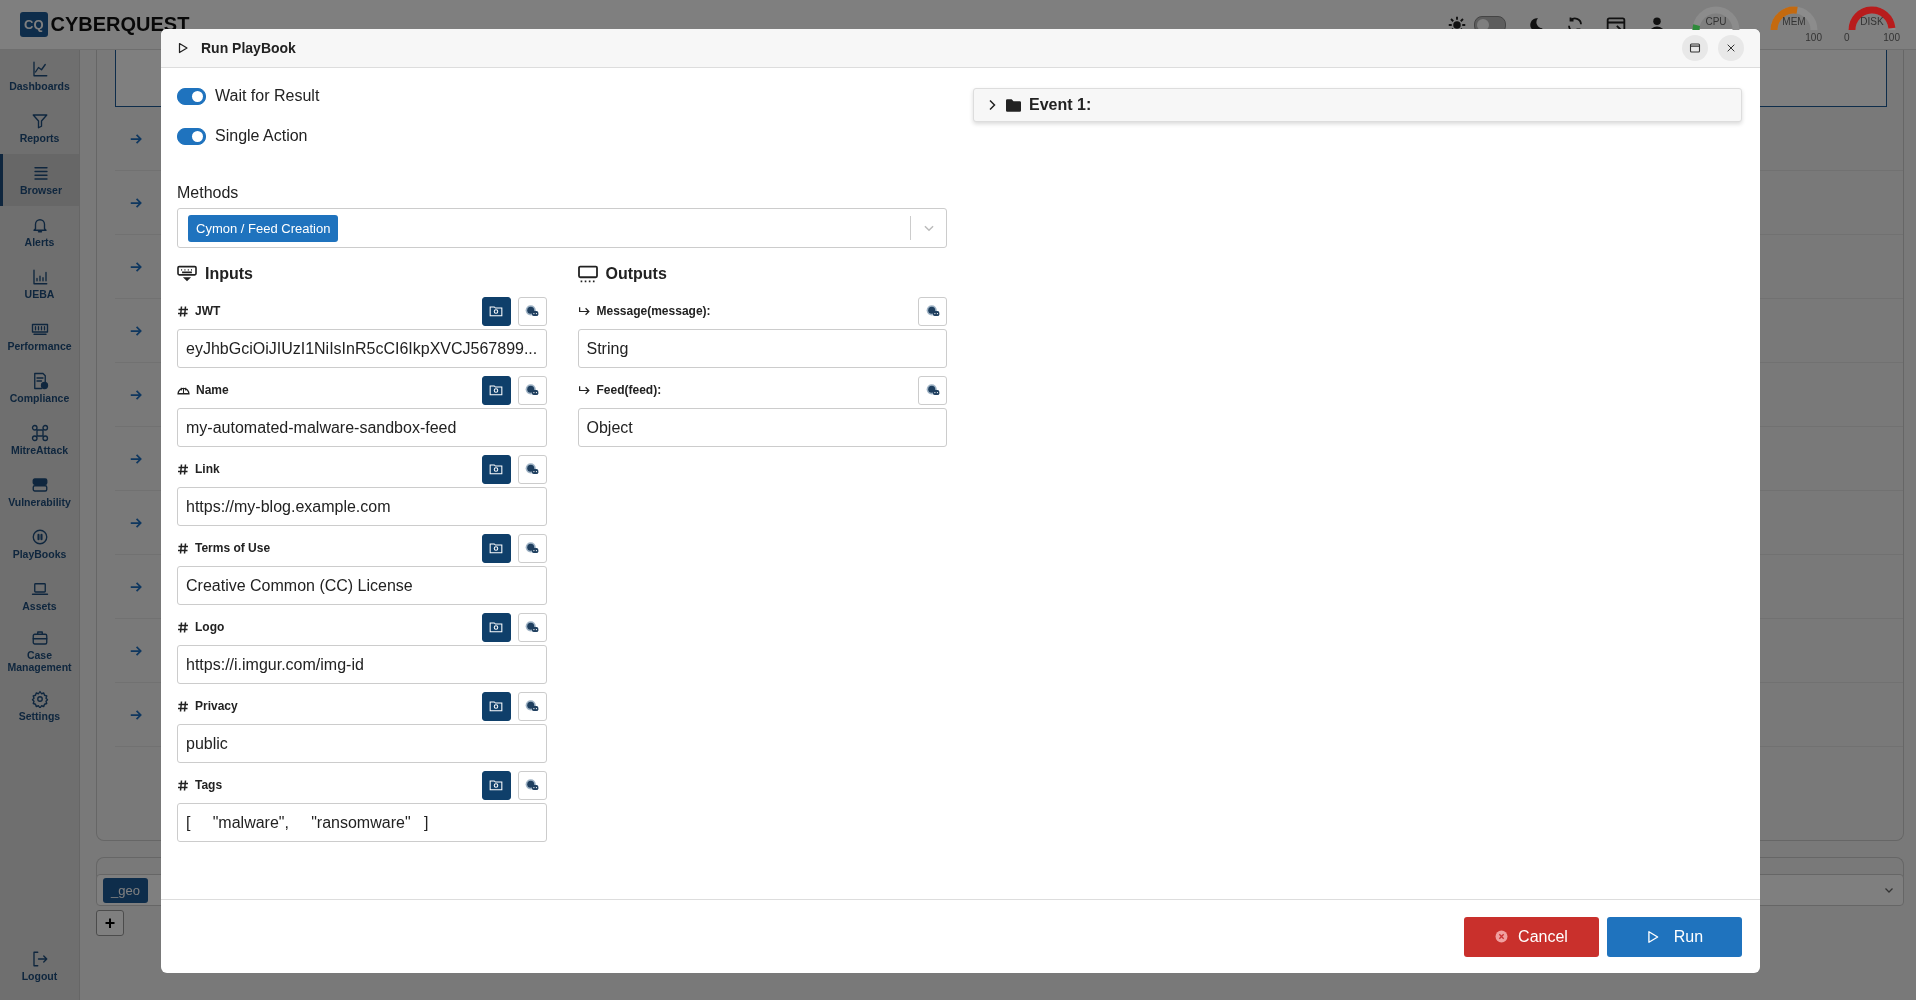 This screenshot has width=1916, height=1000. I want to click on input-field: [ "malware", "ransomware" ], so click(362, 822).